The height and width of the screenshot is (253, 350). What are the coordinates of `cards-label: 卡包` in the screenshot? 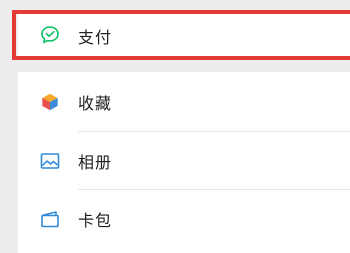 It's located at (95, 220).